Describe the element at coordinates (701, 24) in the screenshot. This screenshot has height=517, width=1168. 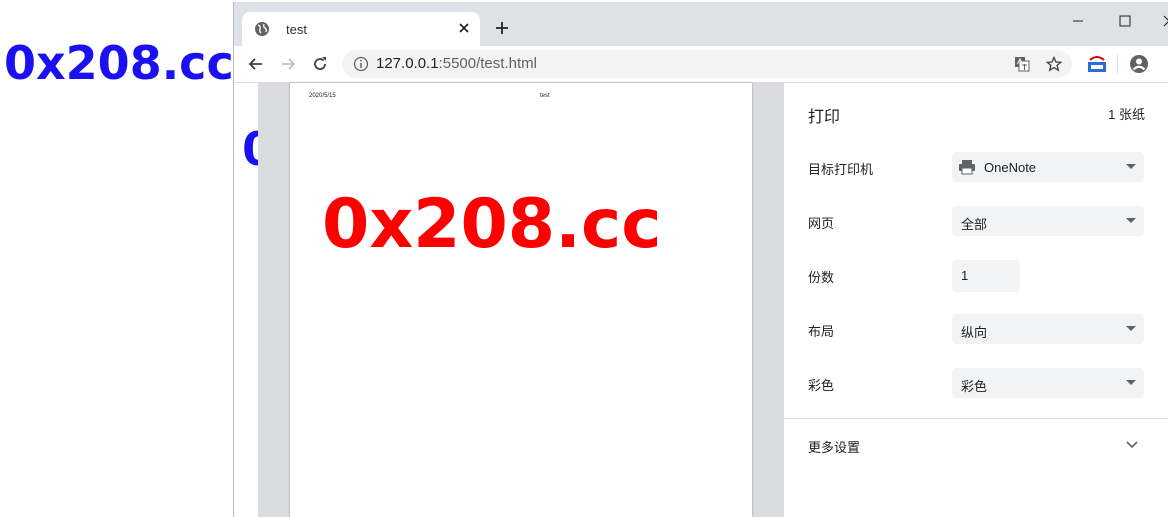
I see `title-bar: test` at that location.